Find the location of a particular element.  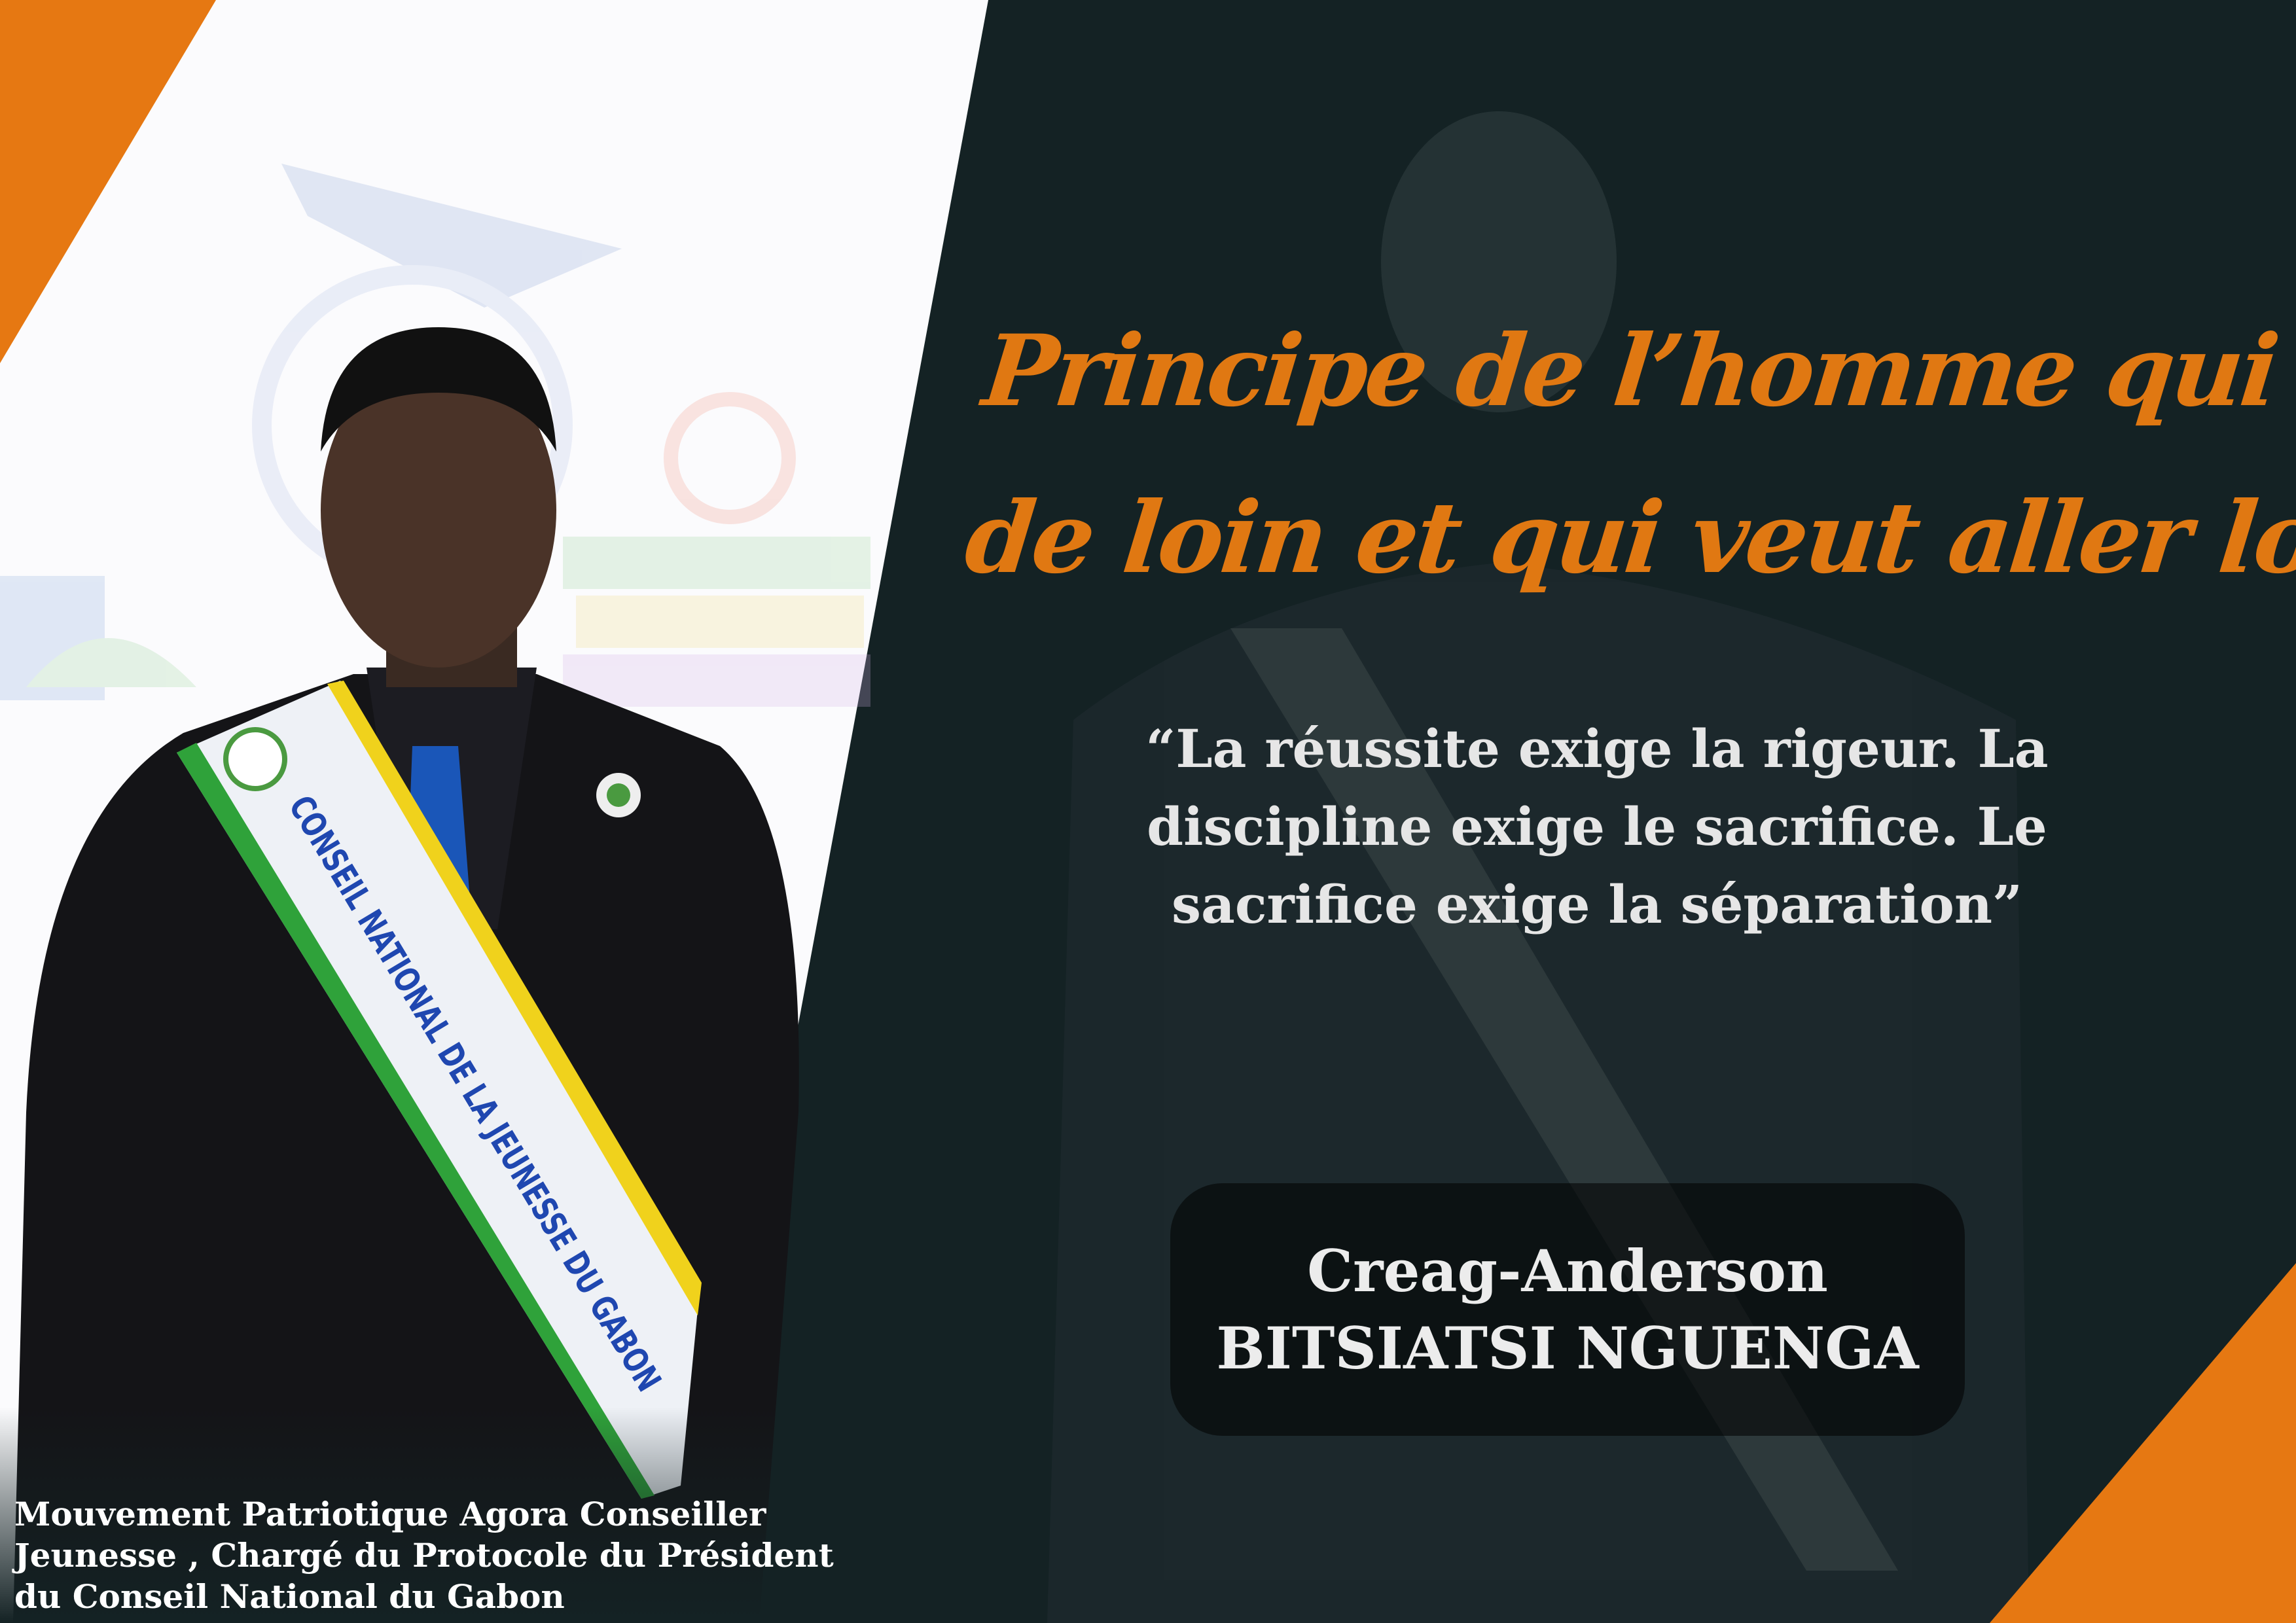

last-name: BITSIATSI NGUENGA is located at coordinates (1568, 1348).